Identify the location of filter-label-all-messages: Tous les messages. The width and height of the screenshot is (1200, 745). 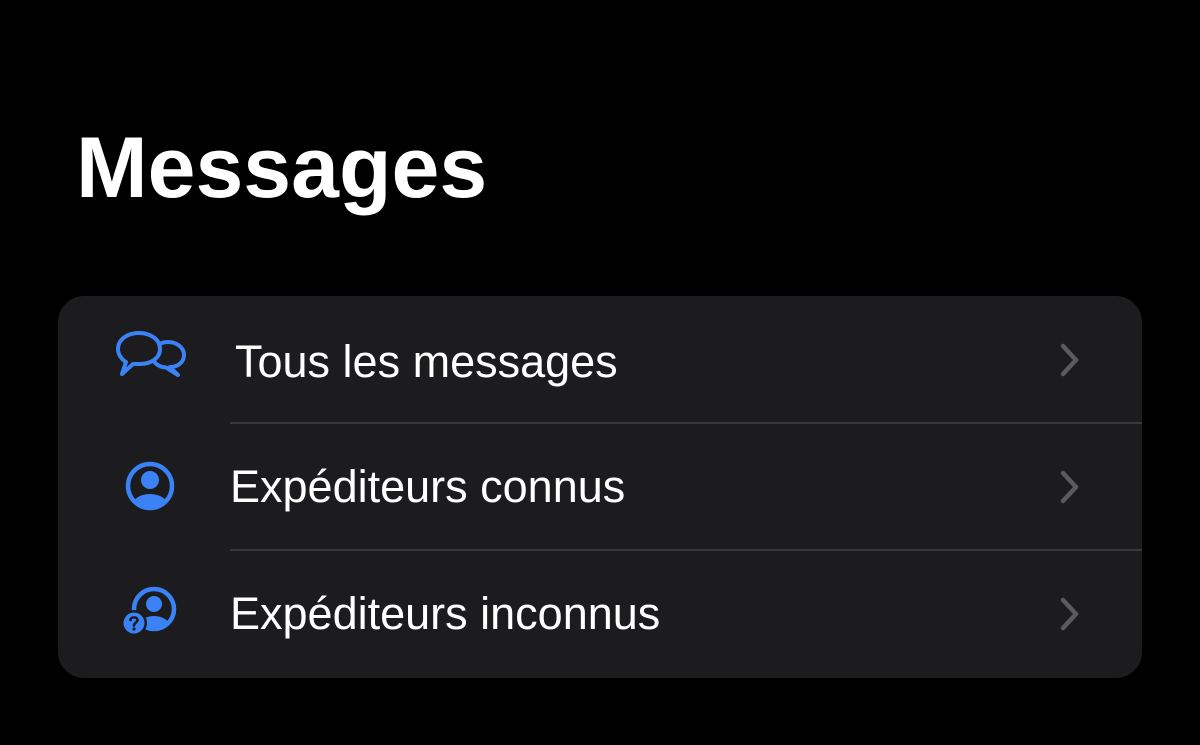
(426, 361).